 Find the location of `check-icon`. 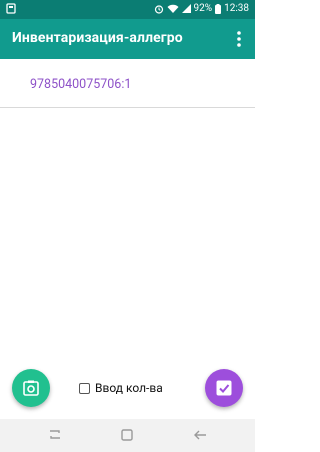

check-icon is located at coordinates (224, 388).